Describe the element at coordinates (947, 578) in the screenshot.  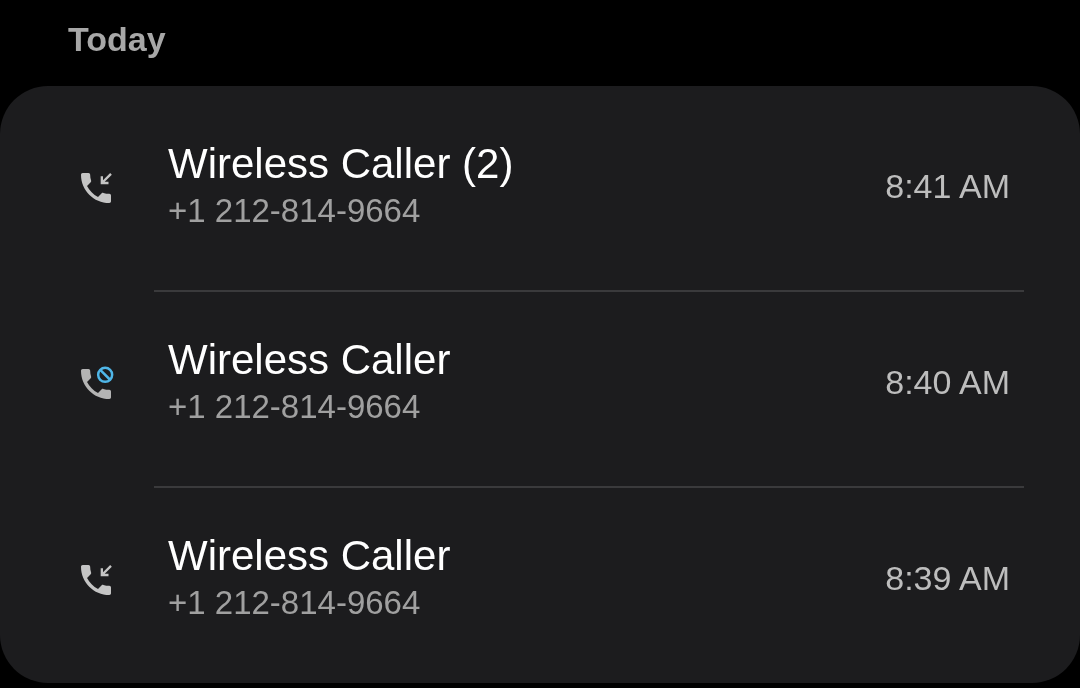
I see `call-time: 8:39 AM` at that location.